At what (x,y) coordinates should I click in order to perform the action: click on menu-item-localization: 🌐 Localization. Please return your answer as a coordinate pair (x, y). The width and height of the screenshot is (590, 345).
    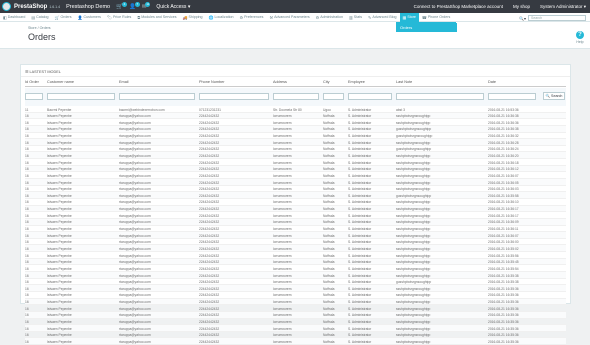
    Looking at the image, I should click on (221, 17).